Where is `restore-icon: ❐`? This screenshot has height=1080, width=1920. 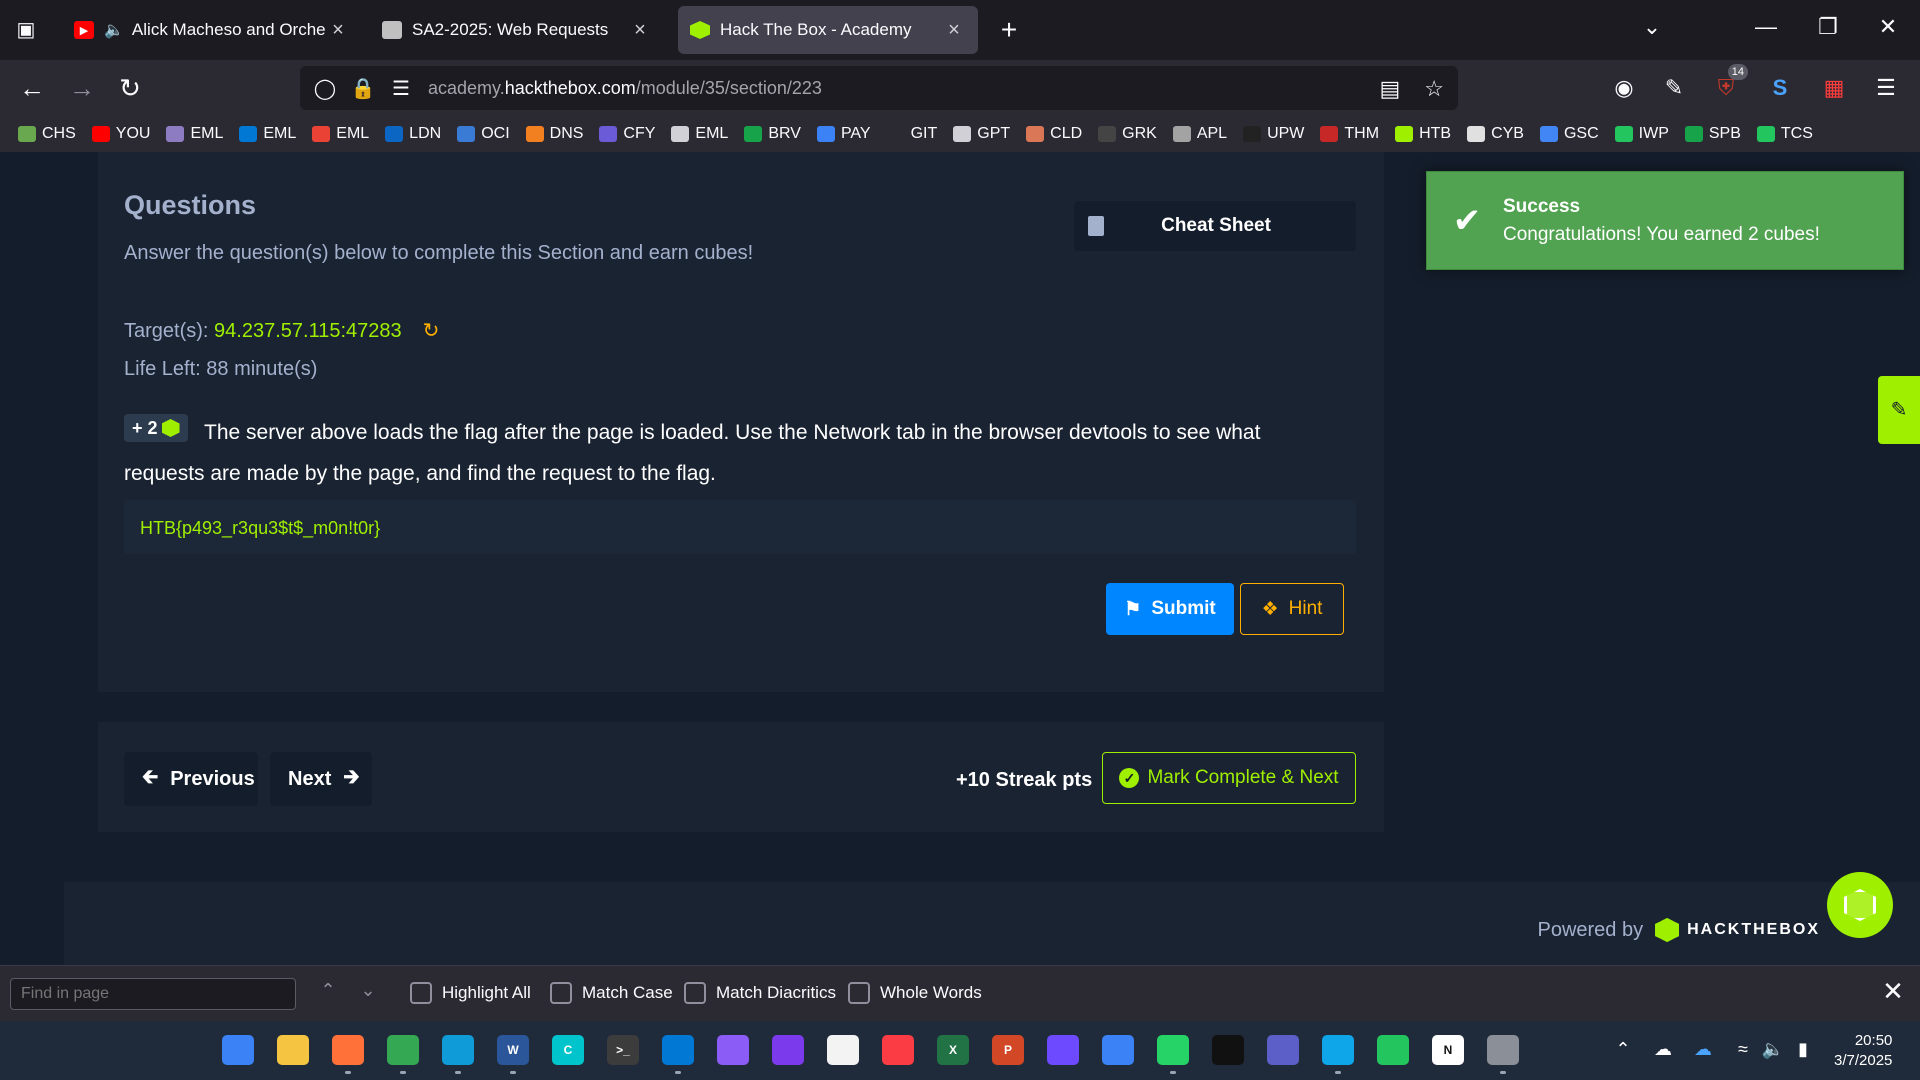 restore-icon: ❐ is located at coordinates (1828, 27).